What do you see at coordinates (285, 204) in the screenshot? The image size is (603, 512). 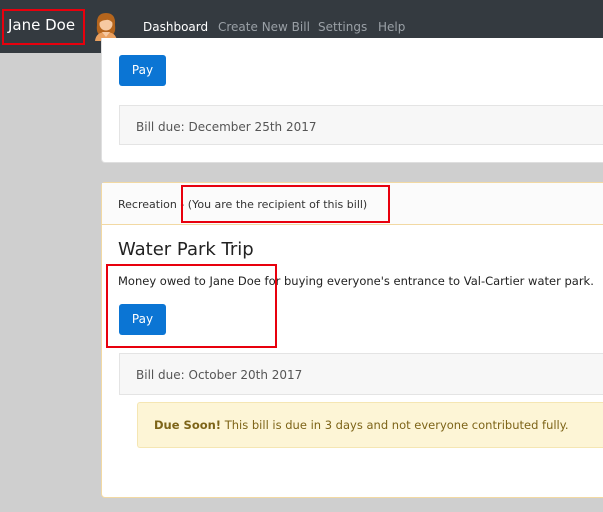 I see `highlight-box-recipient-note` at bounding box center [285, 204].